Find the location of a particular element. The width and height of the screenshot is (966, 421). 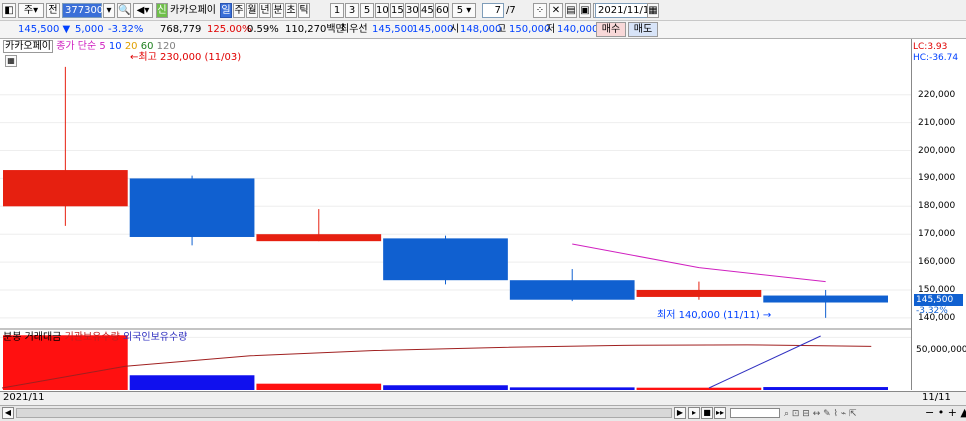

period-tab-4: 분 is located at coordinates (278, 10).